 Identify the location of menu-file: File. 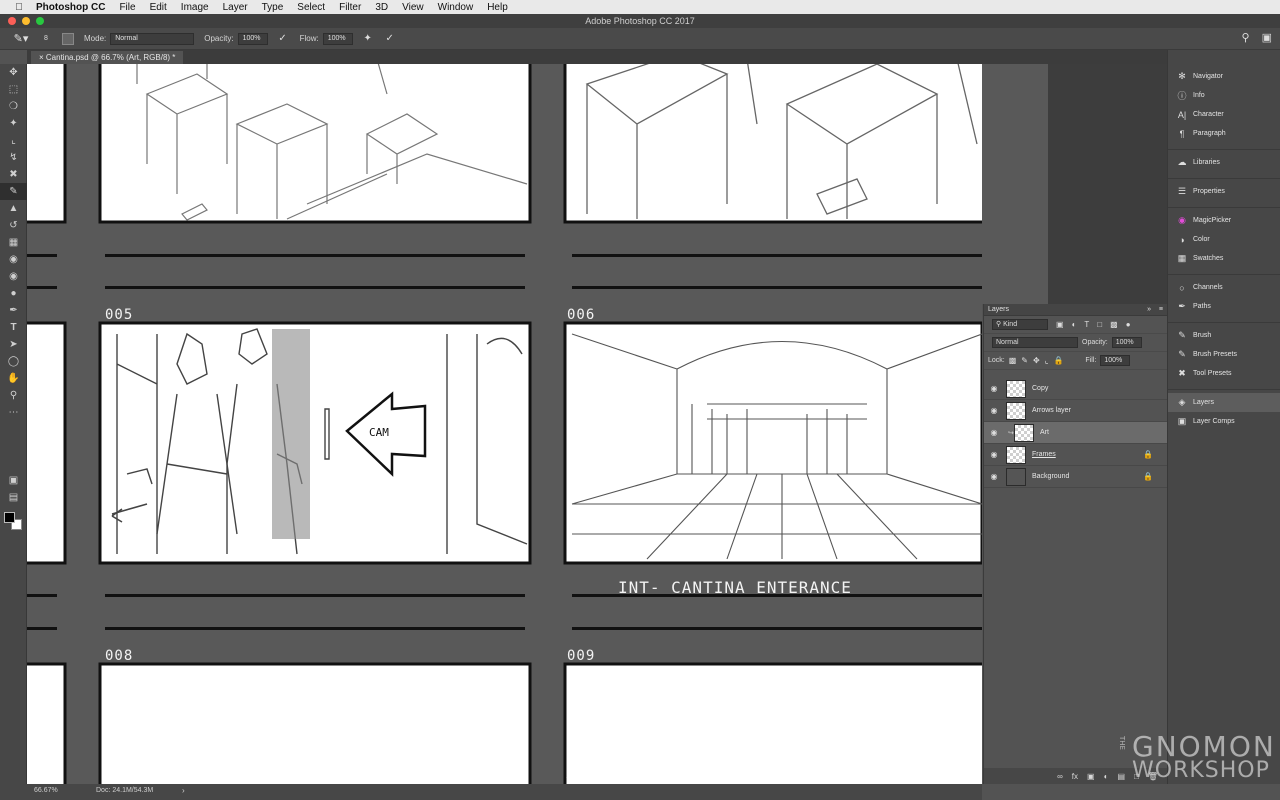
(127, 7).